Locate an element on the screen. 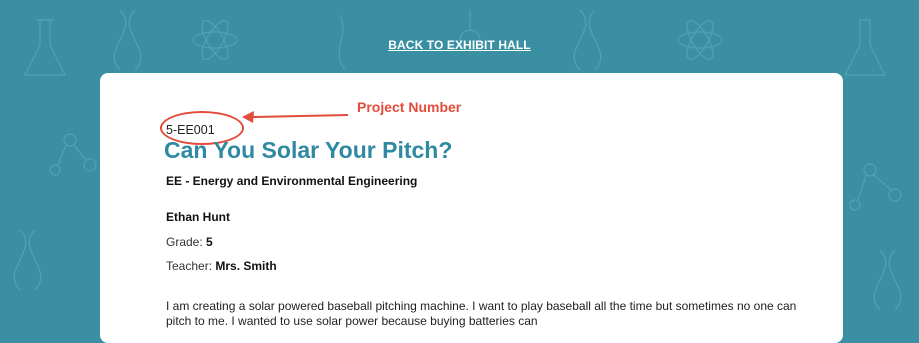 Image resolution: width=919 pixels, height=343 pixels. teacher-row: Teacher: Mrs. Smith is located at coordinates (221, 266).